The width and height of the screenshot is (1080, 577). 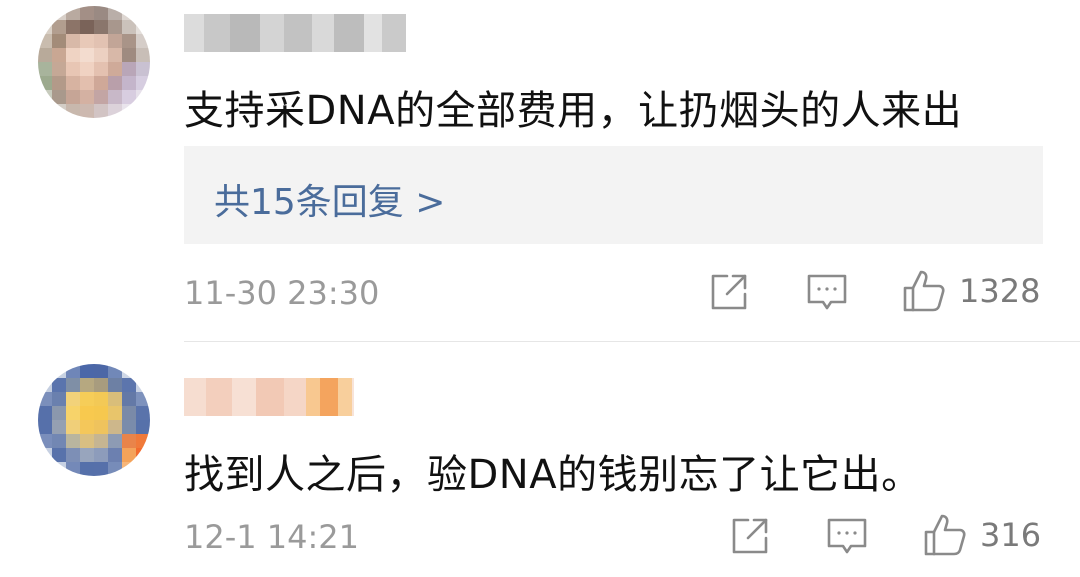 I want to click on user-badge-icon, so click(x=329, y=397).